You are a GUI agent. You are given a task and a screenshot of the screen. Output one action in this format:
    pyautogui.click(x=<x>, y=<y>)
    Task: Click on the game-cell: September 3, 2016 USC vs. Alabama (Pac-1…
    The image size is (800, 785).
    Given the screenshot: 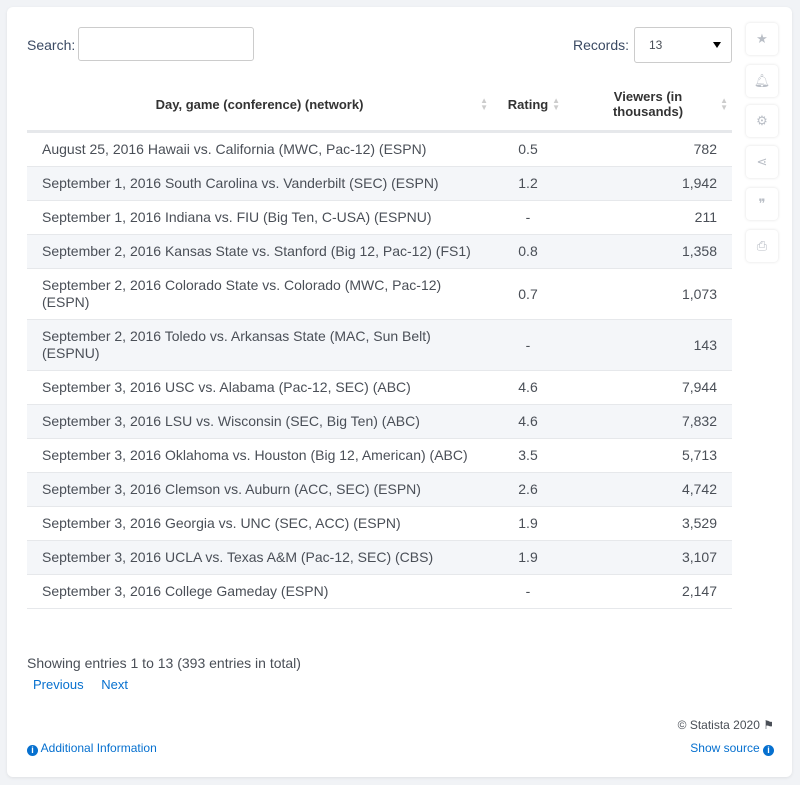 What is the action you would take?
    pyautogui.click(x=259, y=387)
    